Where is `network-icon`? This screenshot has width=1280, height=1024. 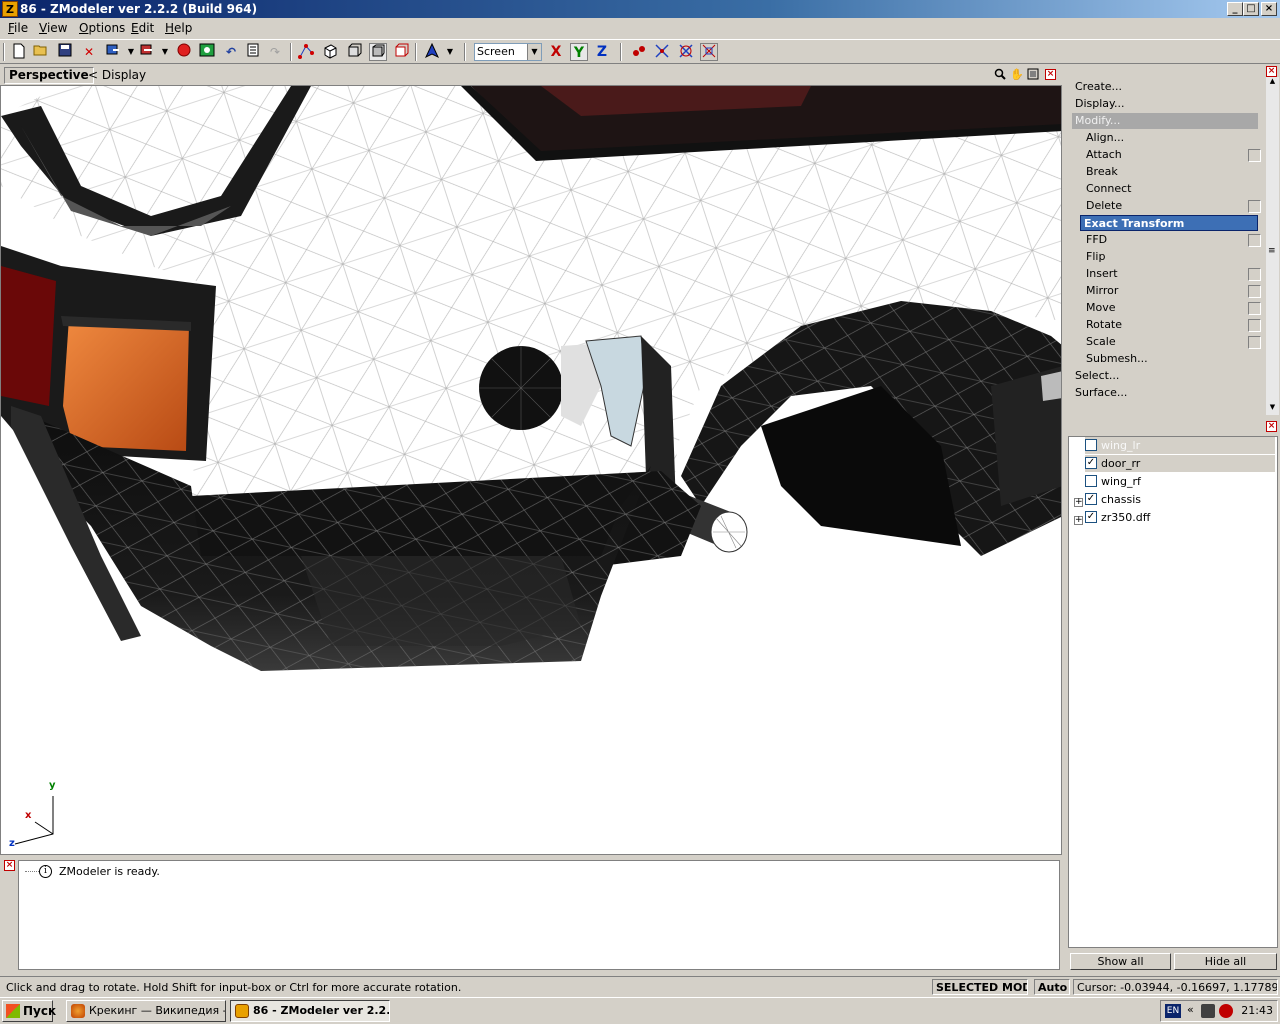 network-icon is located at coordinates (1208, 1011).